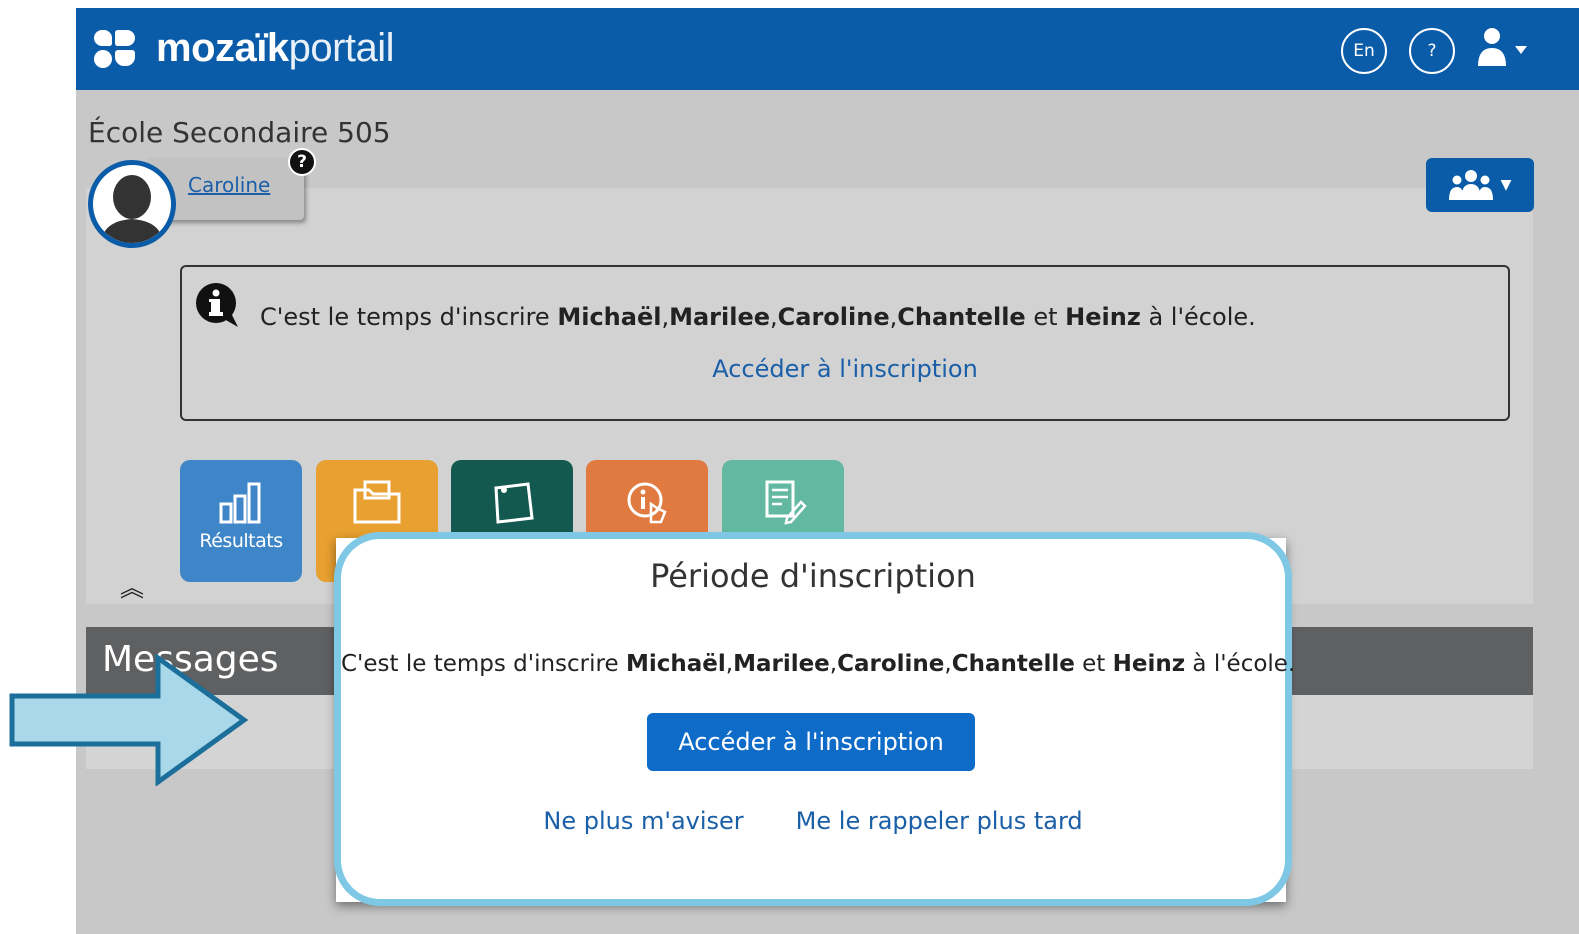 The image size is (1579, 934). I want to click on chevron-down-icon: ▼, so click(1506, 185).